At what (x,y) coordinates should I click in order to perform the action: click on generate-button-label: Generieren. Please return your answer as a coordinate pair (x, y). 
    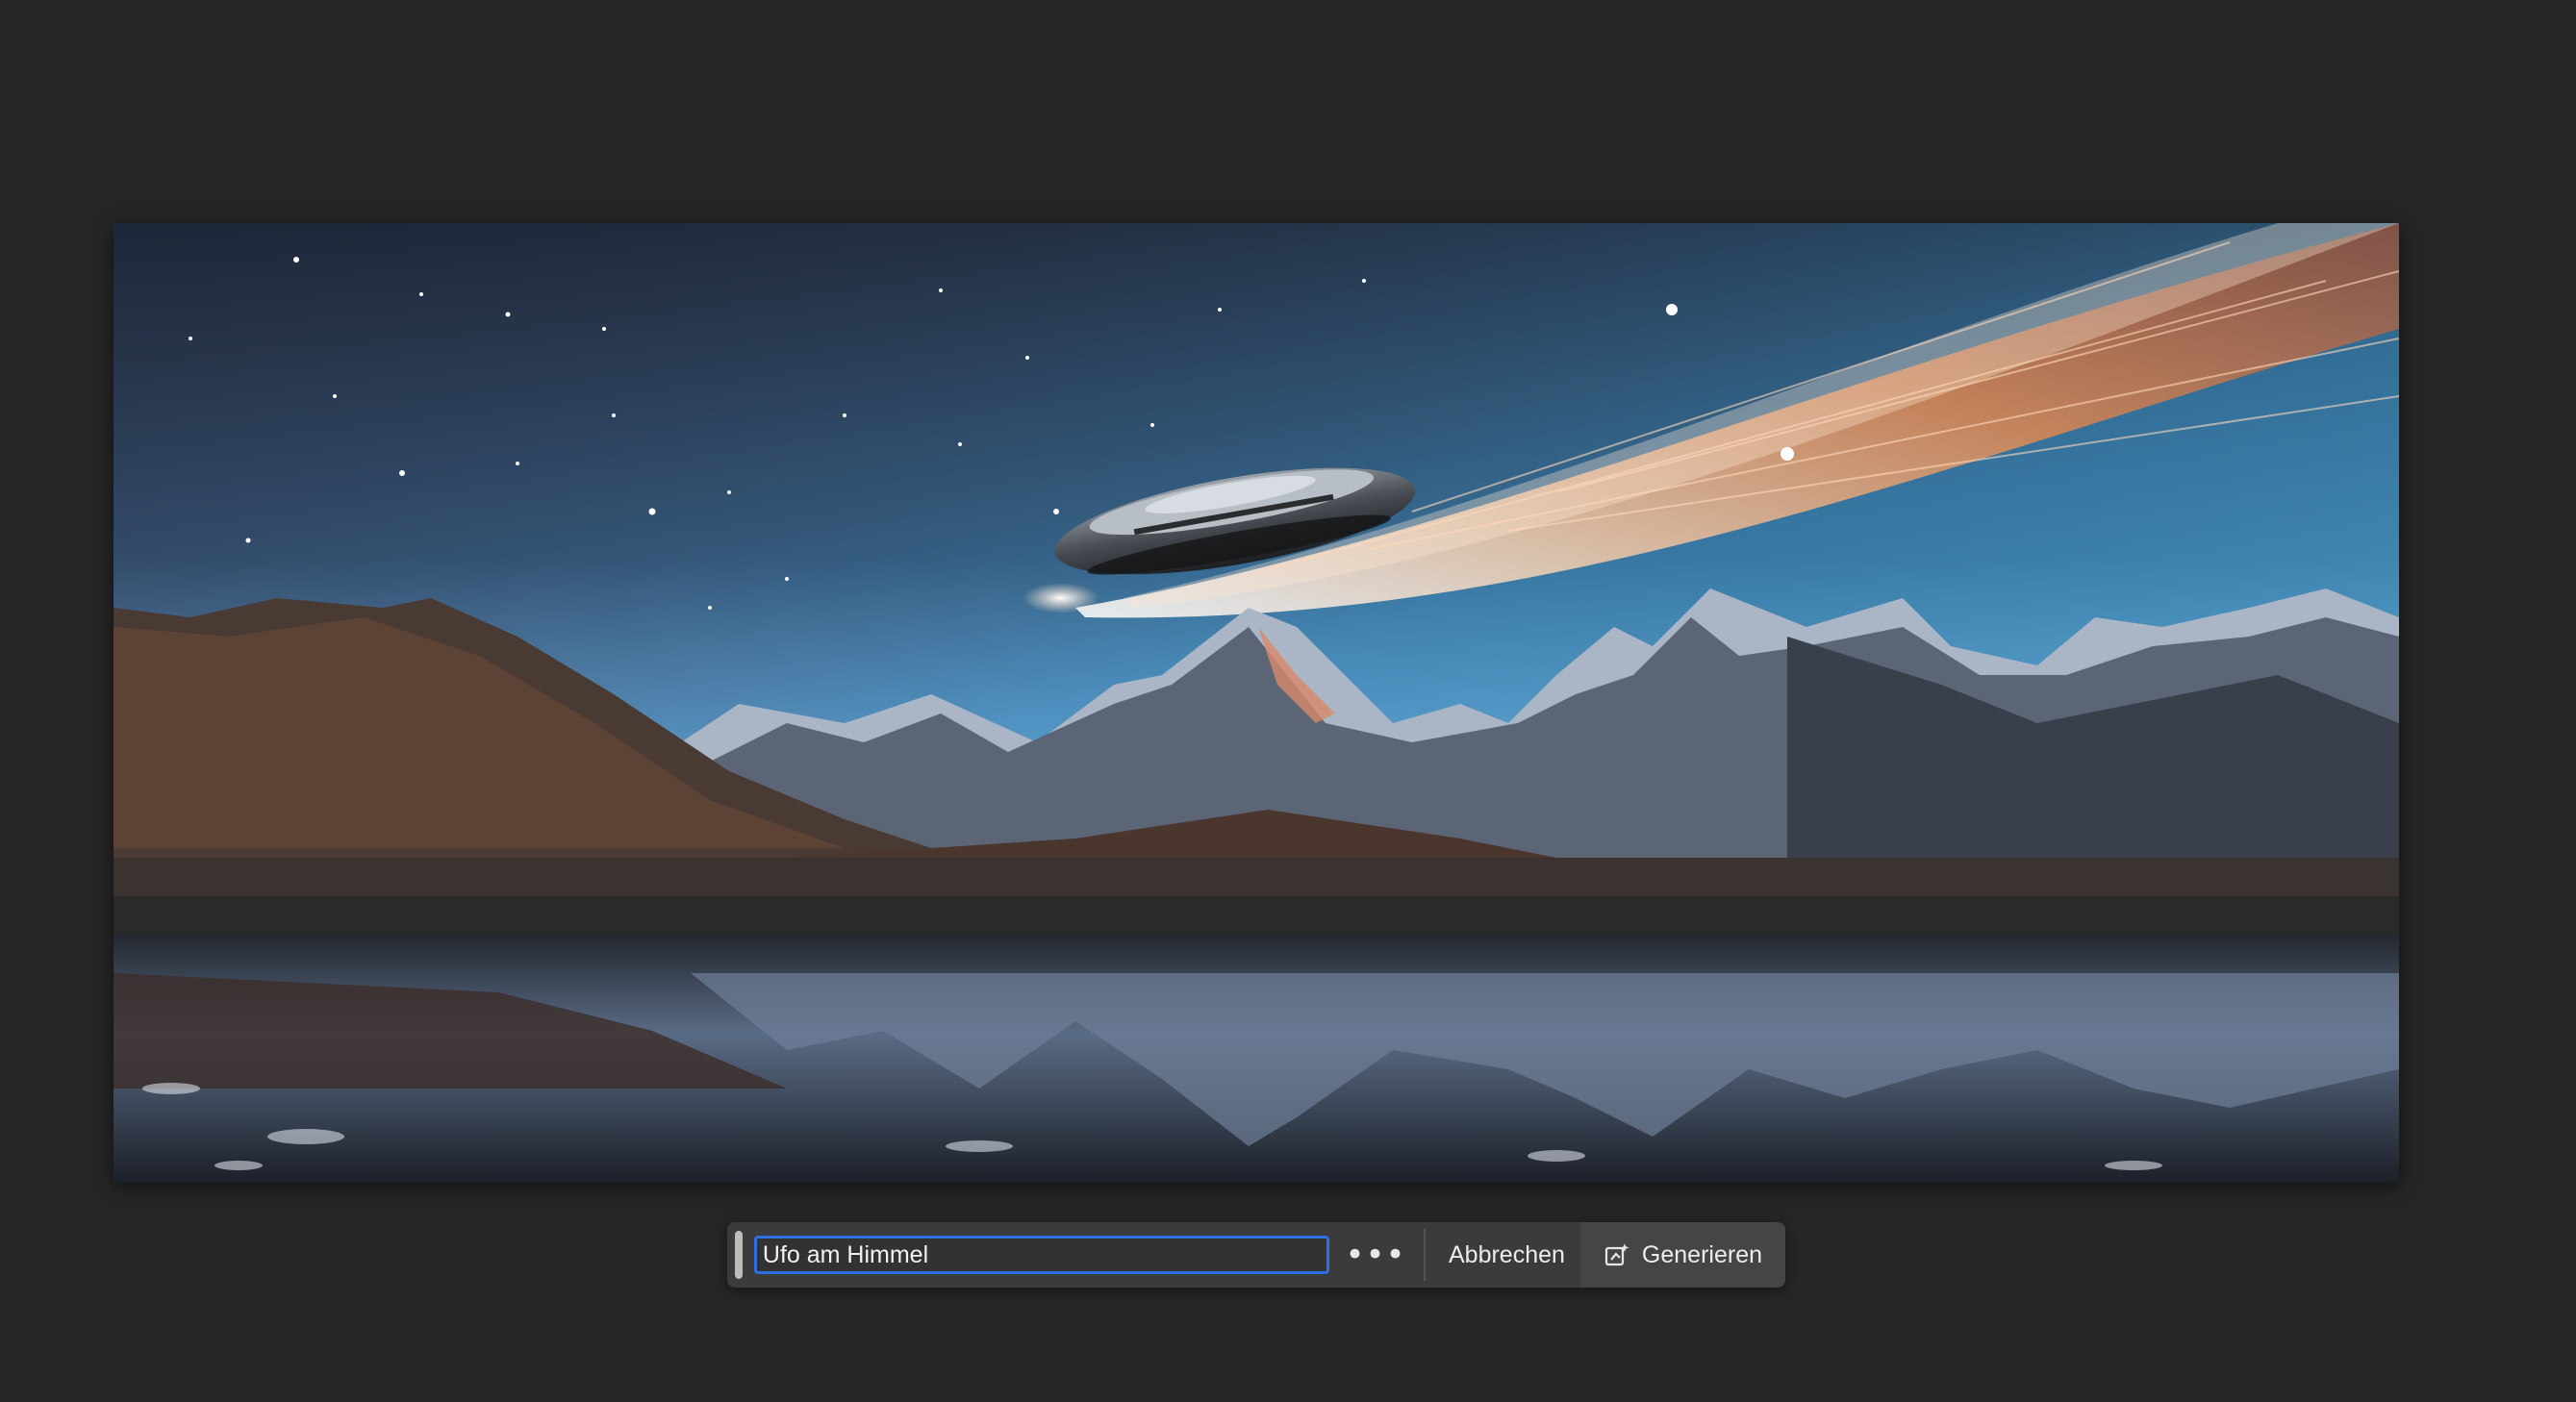
    Looking at the image, I should click on (1701, 1254).